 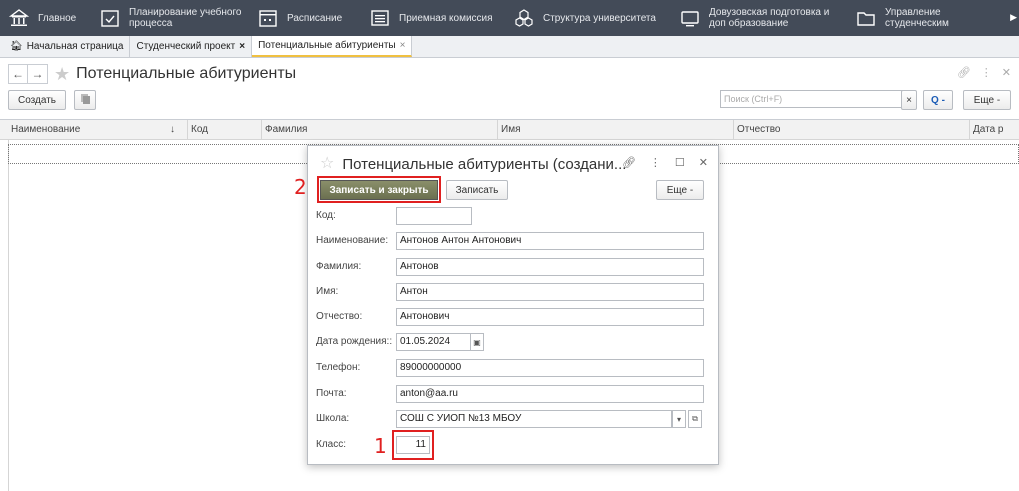 What do you see at coordinates (225, 130) in the screenshot?
I see `column-header-code: Код` at bounding box center [225, 130].